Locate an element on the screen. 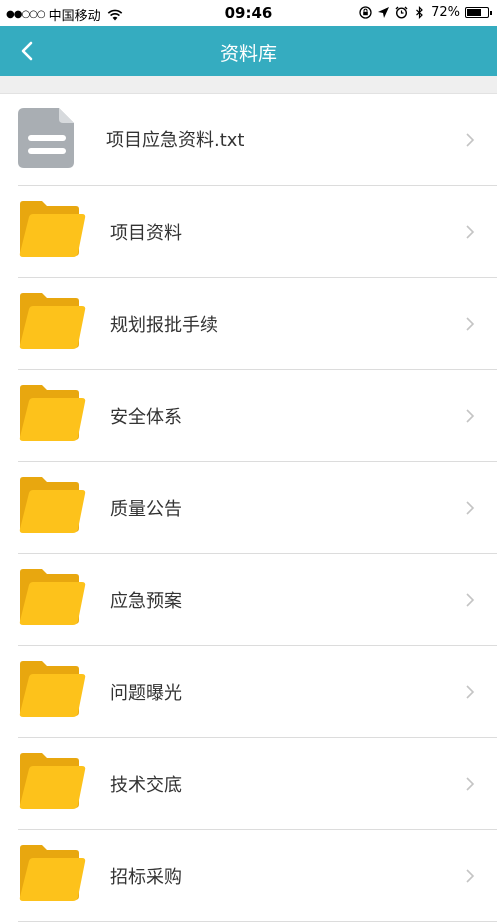  bluetooth-icon is located at coordinates (419, 12).